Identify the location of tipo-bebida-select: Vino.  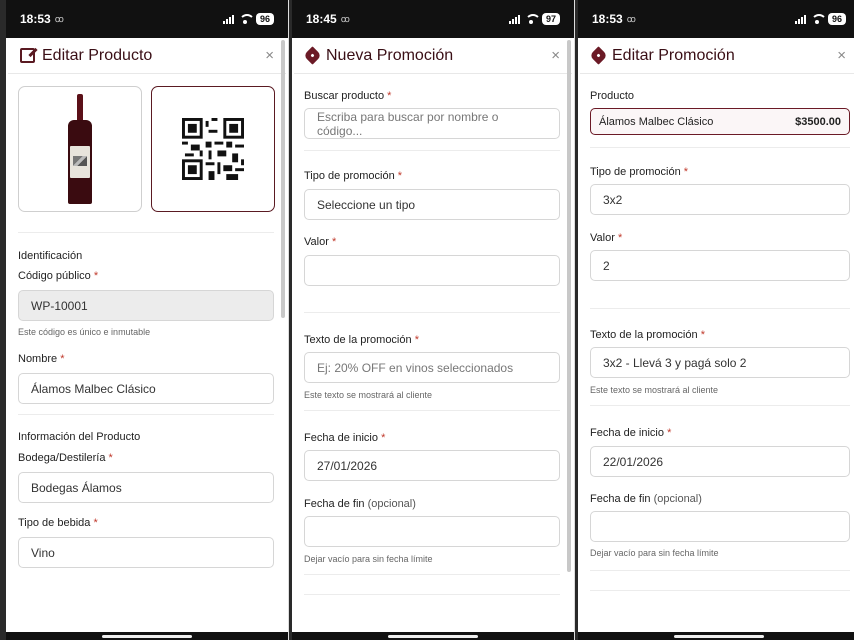
(146, 552).